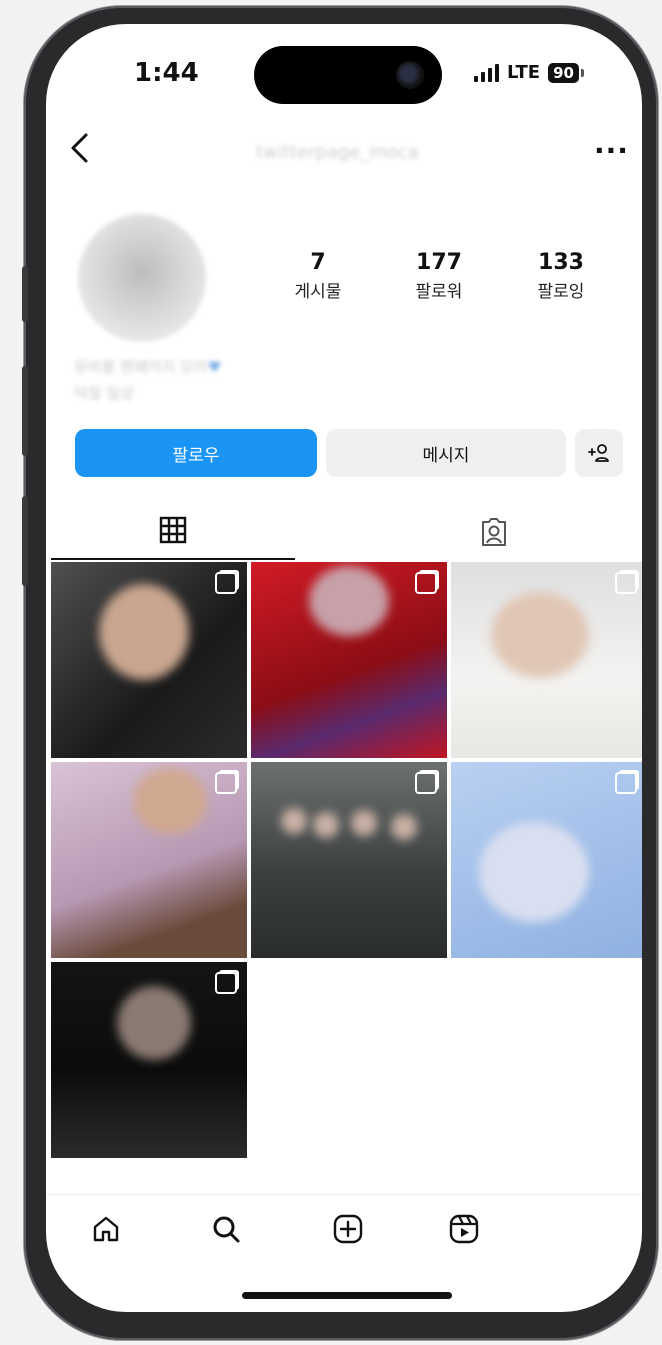 This screenshot has width=662, height=1345. I want to click on bottom-nav, so click(344, 1230).